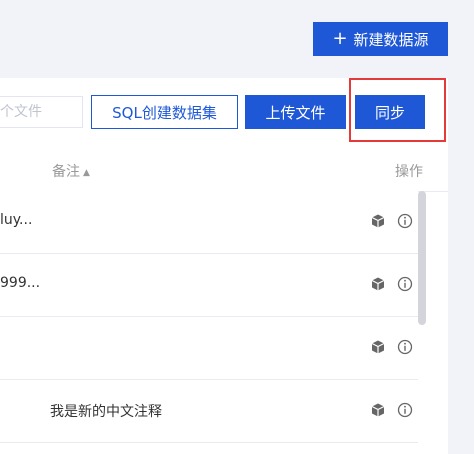  I want to click on column-actions: 操作, so click(409, 172).